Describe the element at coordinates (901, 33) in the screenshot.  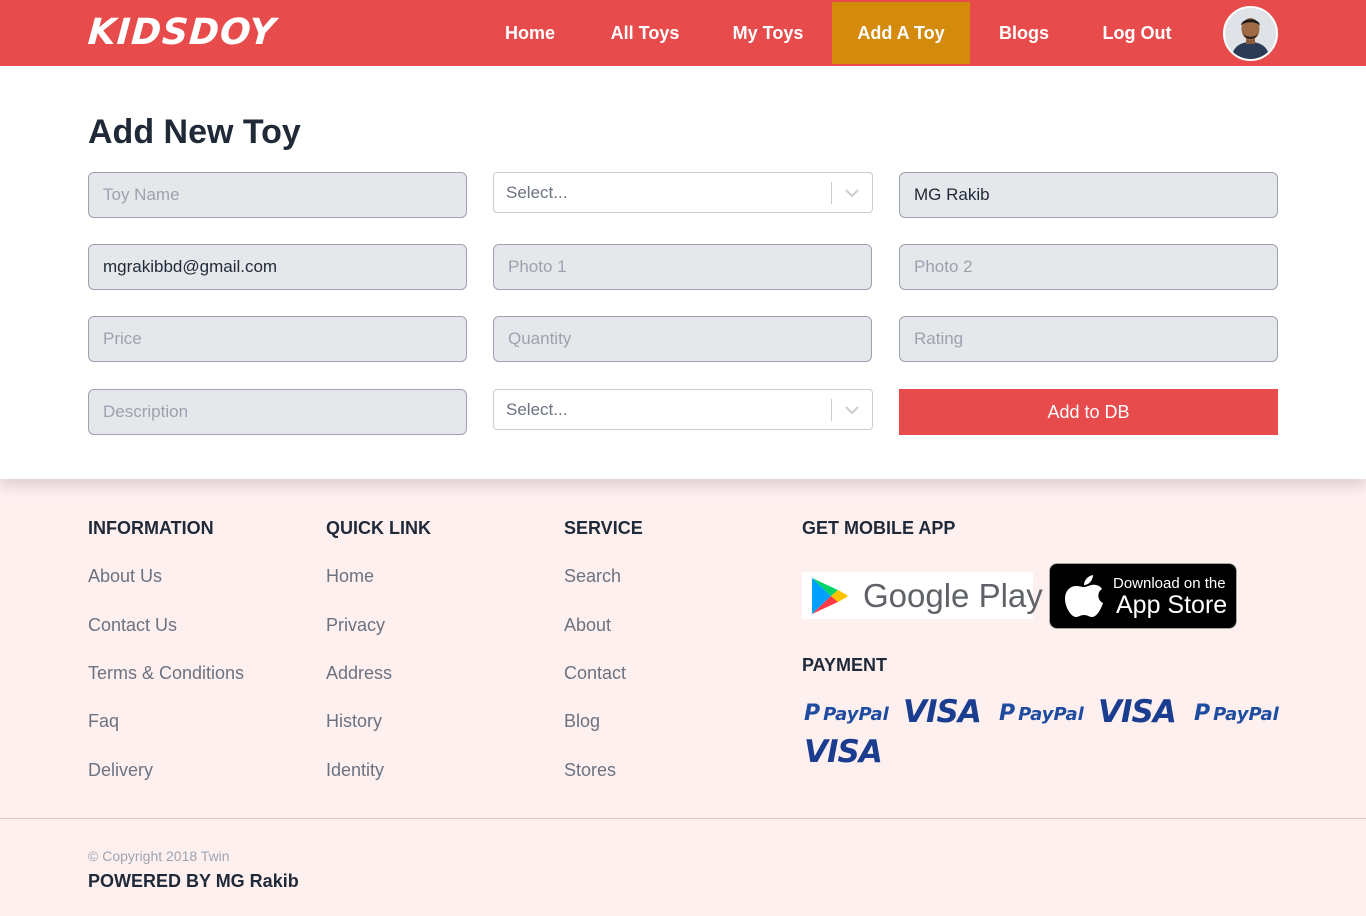
I see `nav-add-a-toy: Add A Toy` at that location.